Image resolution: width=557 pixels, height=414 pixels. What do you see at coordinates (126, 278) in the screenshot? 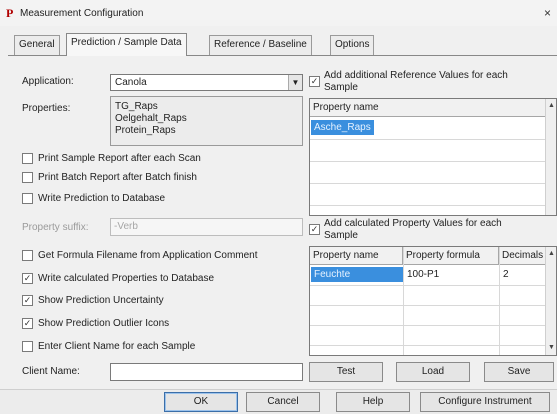
I see `write-calculated-label: Write calculated Properties to Database` at bounding box center [126, 278].